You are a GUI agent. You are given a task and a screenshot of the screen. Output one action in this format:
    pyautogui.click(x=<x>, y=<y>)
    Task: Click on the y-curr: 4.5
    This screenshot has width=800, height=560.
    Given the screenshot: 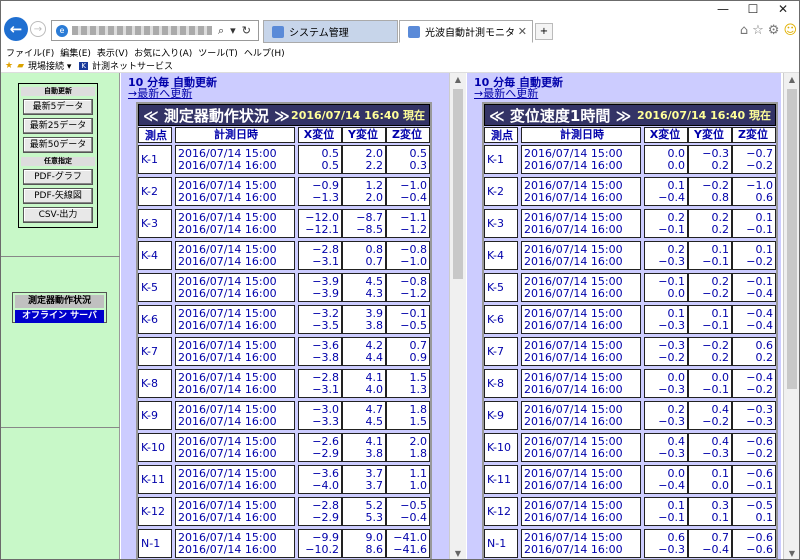 What is the action you would take?
    pyautogui.click(x=374, y=421)
    